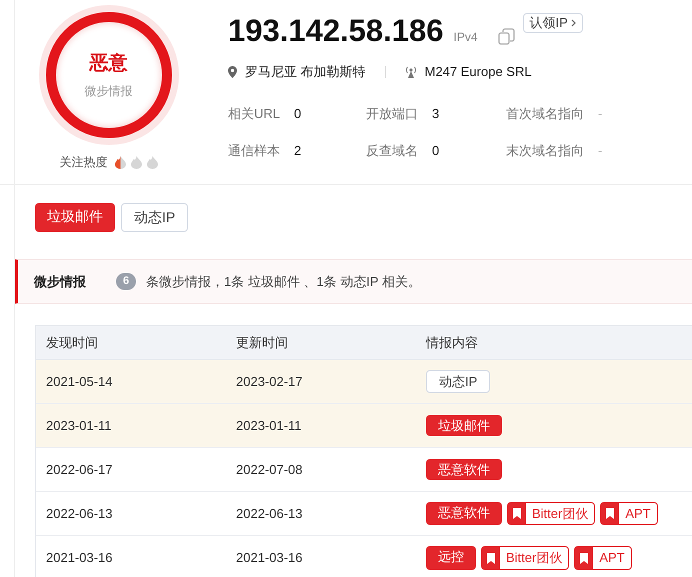 Image resolution: width=692 pixels, height=577 pixels. What do you see at coordinates (80, 469) in the screenshot?
I see `table-cell-text: 2022-06-17` at bounding box center [80, 469].